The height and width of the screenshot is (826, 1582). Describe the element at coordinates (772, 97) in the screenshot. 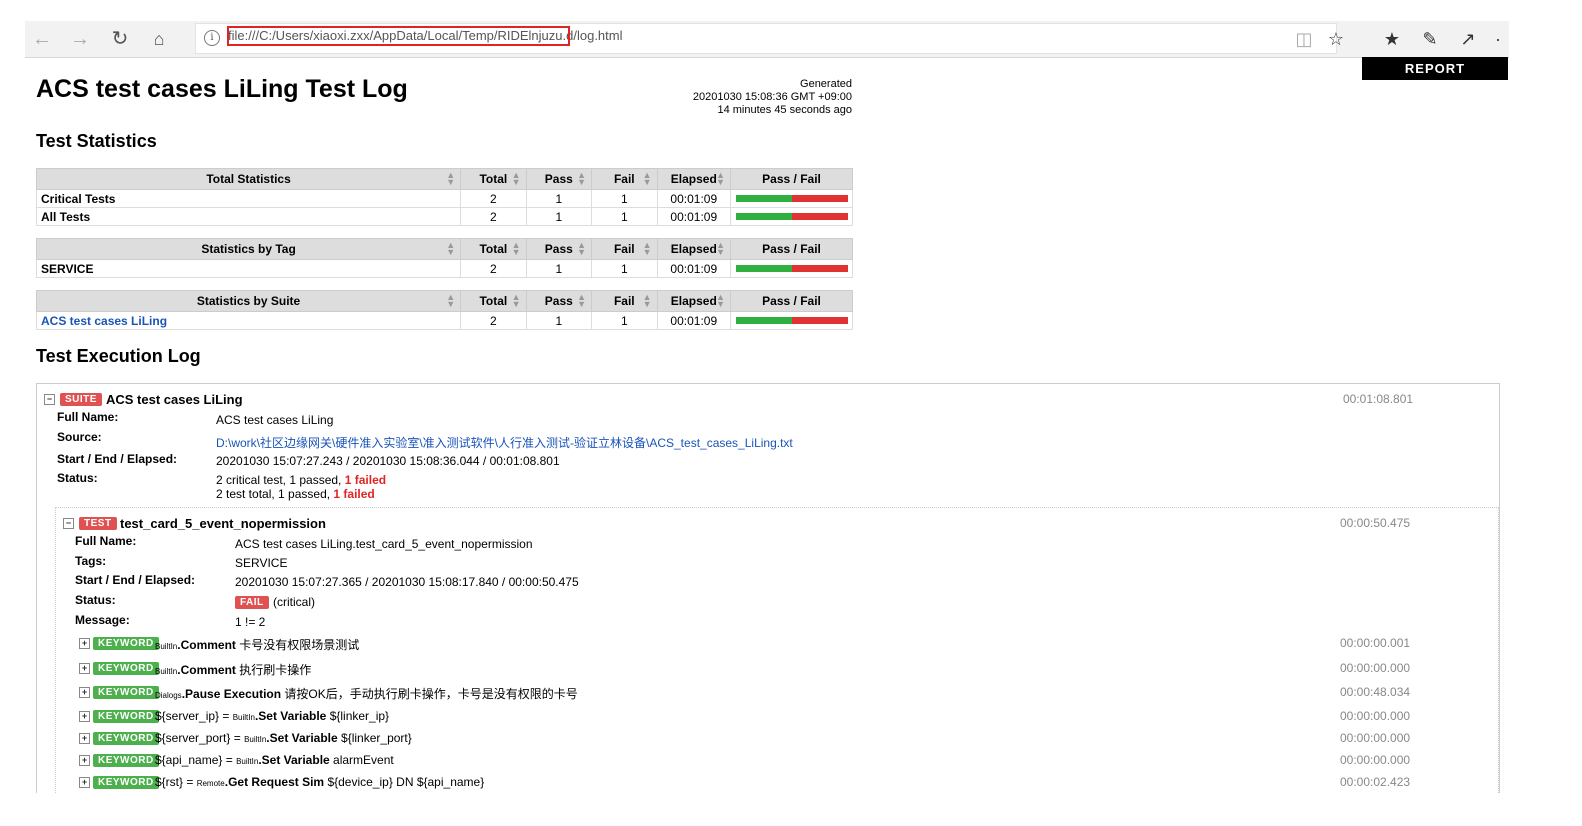

I see `generated-datetime: 20201030 15:08:36 GMT +09:00` at that location.